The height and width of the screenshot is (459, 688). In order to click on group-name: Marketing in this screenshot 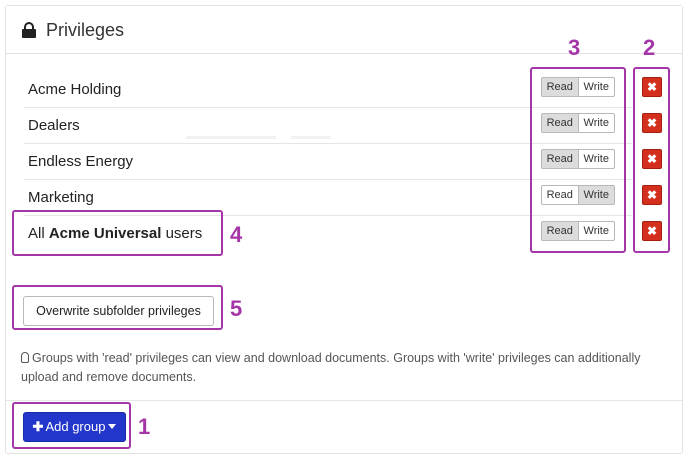, I will do `click(61, 197)`.